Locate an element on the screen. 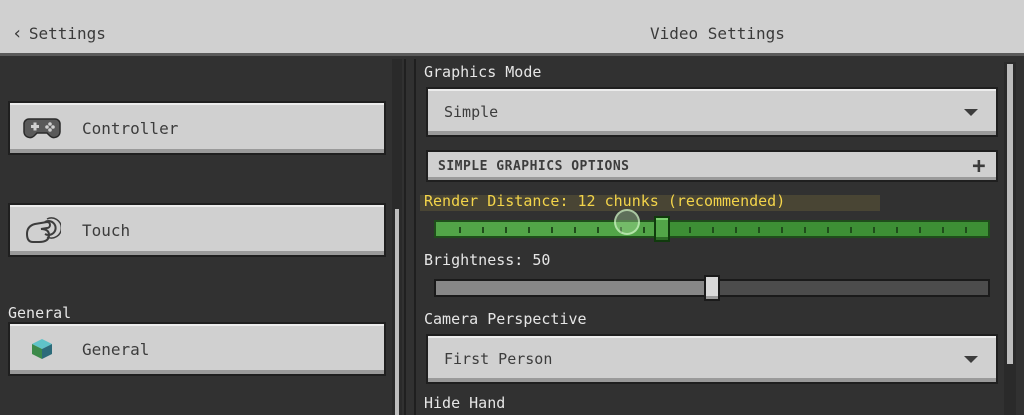  render-distance-slider is located at coordinates (712, 229).